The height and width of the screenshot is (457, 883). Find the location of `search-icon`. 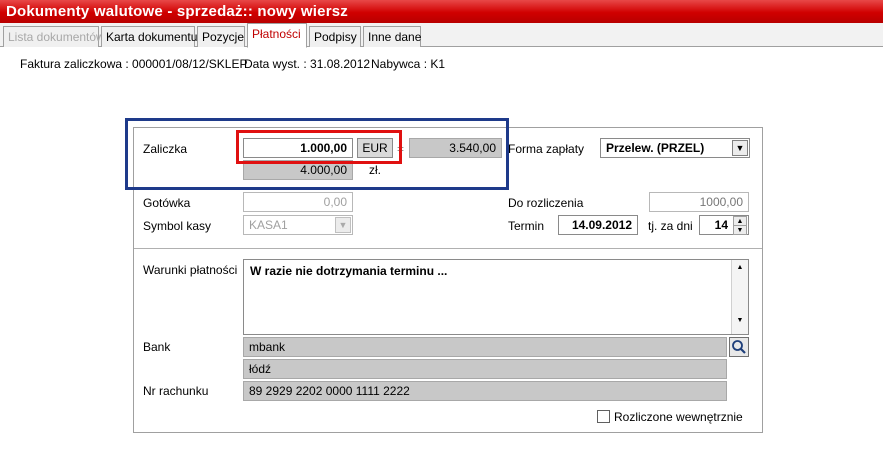

search-icon is located at coordinates (739, 347).